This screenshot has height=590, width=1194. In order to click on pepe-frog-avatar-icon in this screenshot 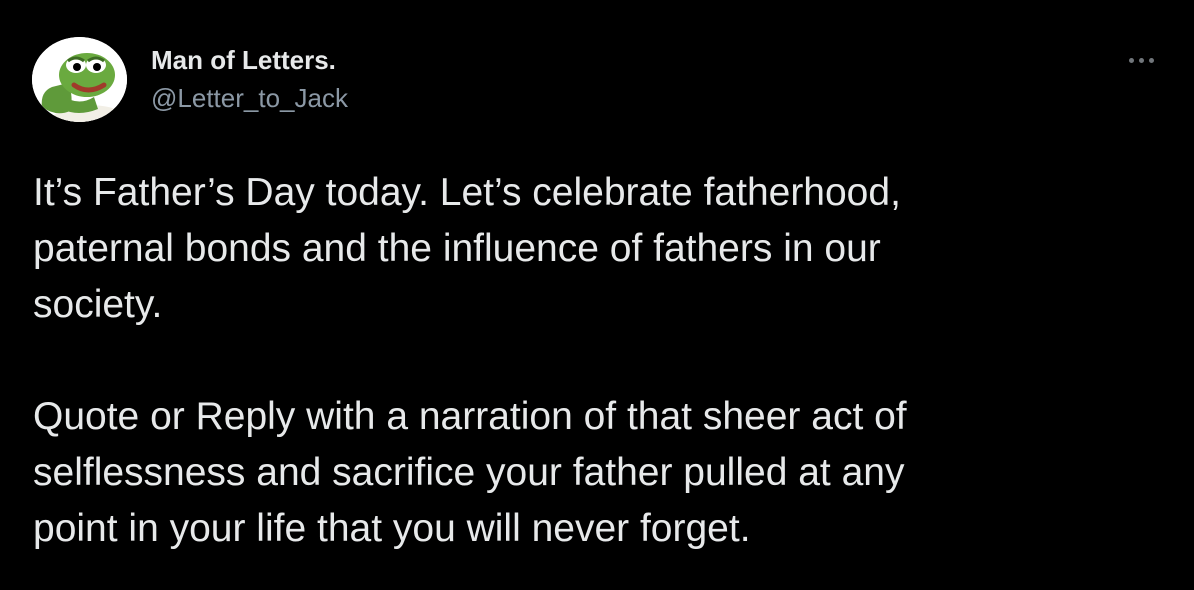, I will do `click(79, 79)`.